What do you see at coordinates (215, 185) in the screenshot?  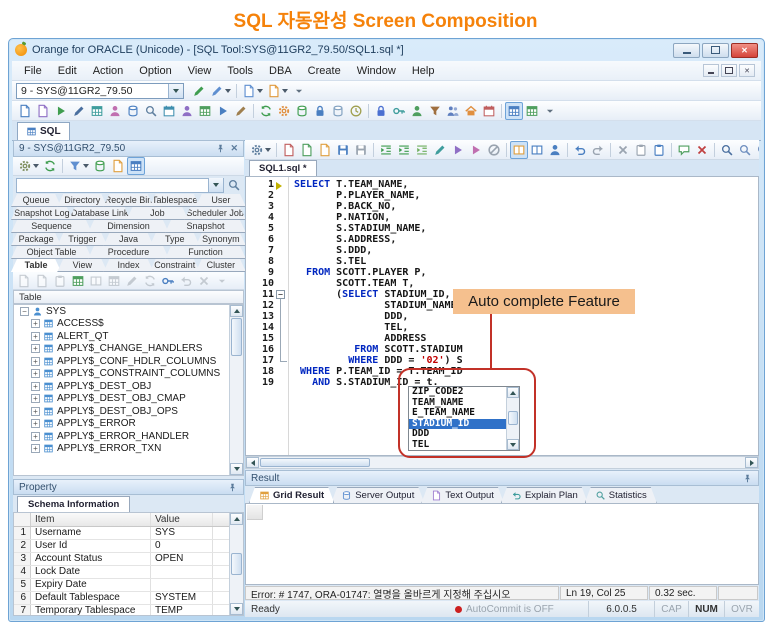 I see `search-dropdown-icon` at bounding box center [215, 185].